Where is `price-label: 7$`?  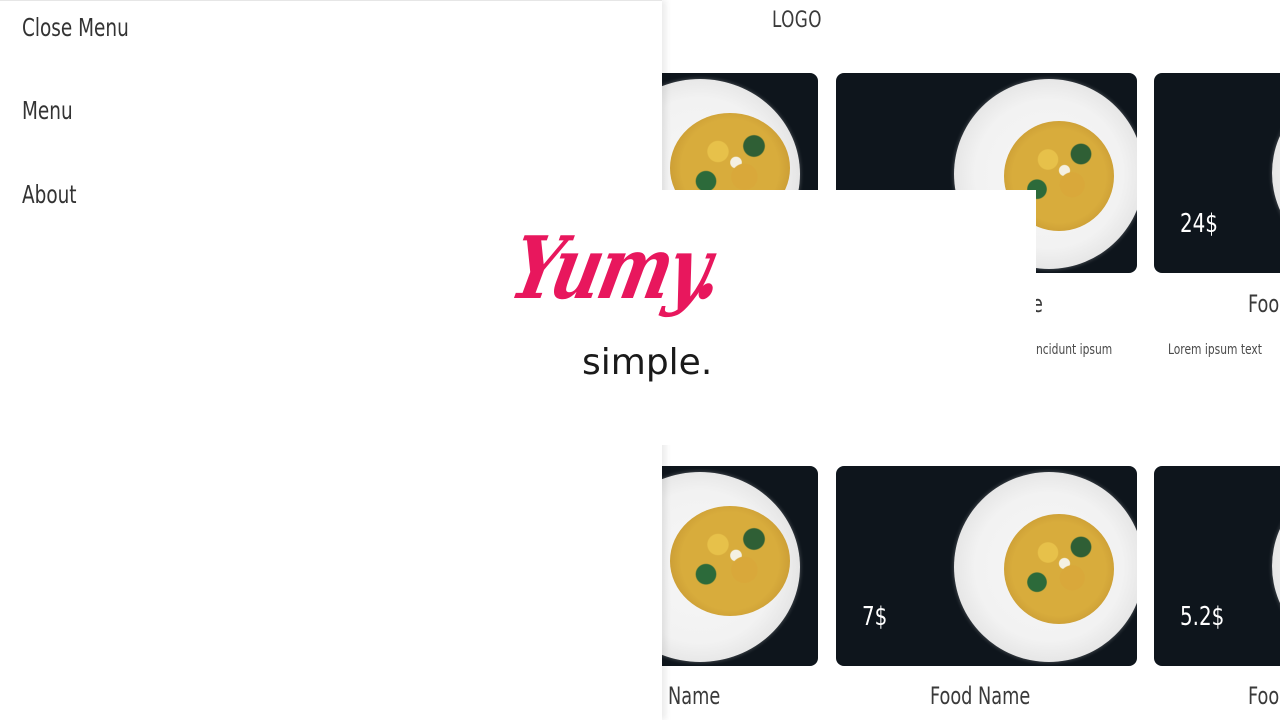
price-label: 7$ is located at coordinates (875, 617).